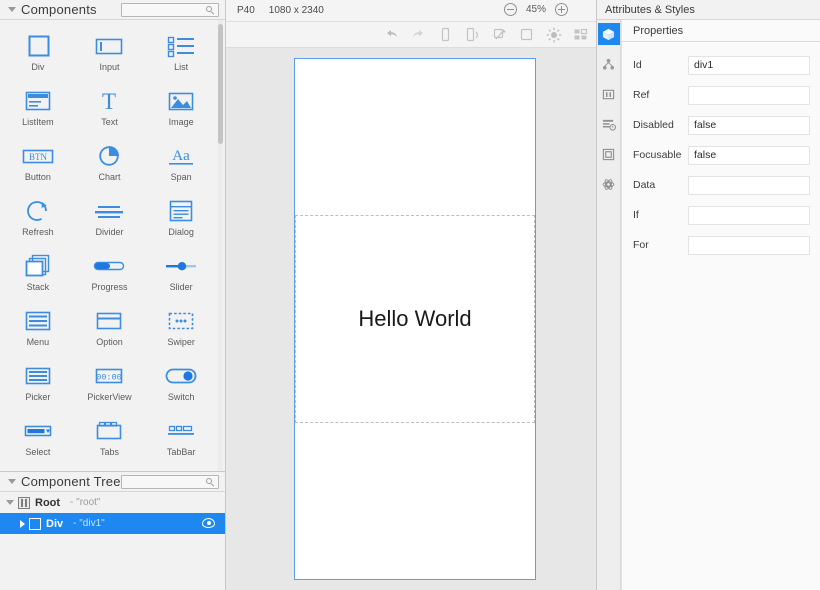 The image size is (820, 590). What do you see at coordinates (163, 481) in the screenshot?
I see `component-tree-search-input` at bounding box center [163, 481].